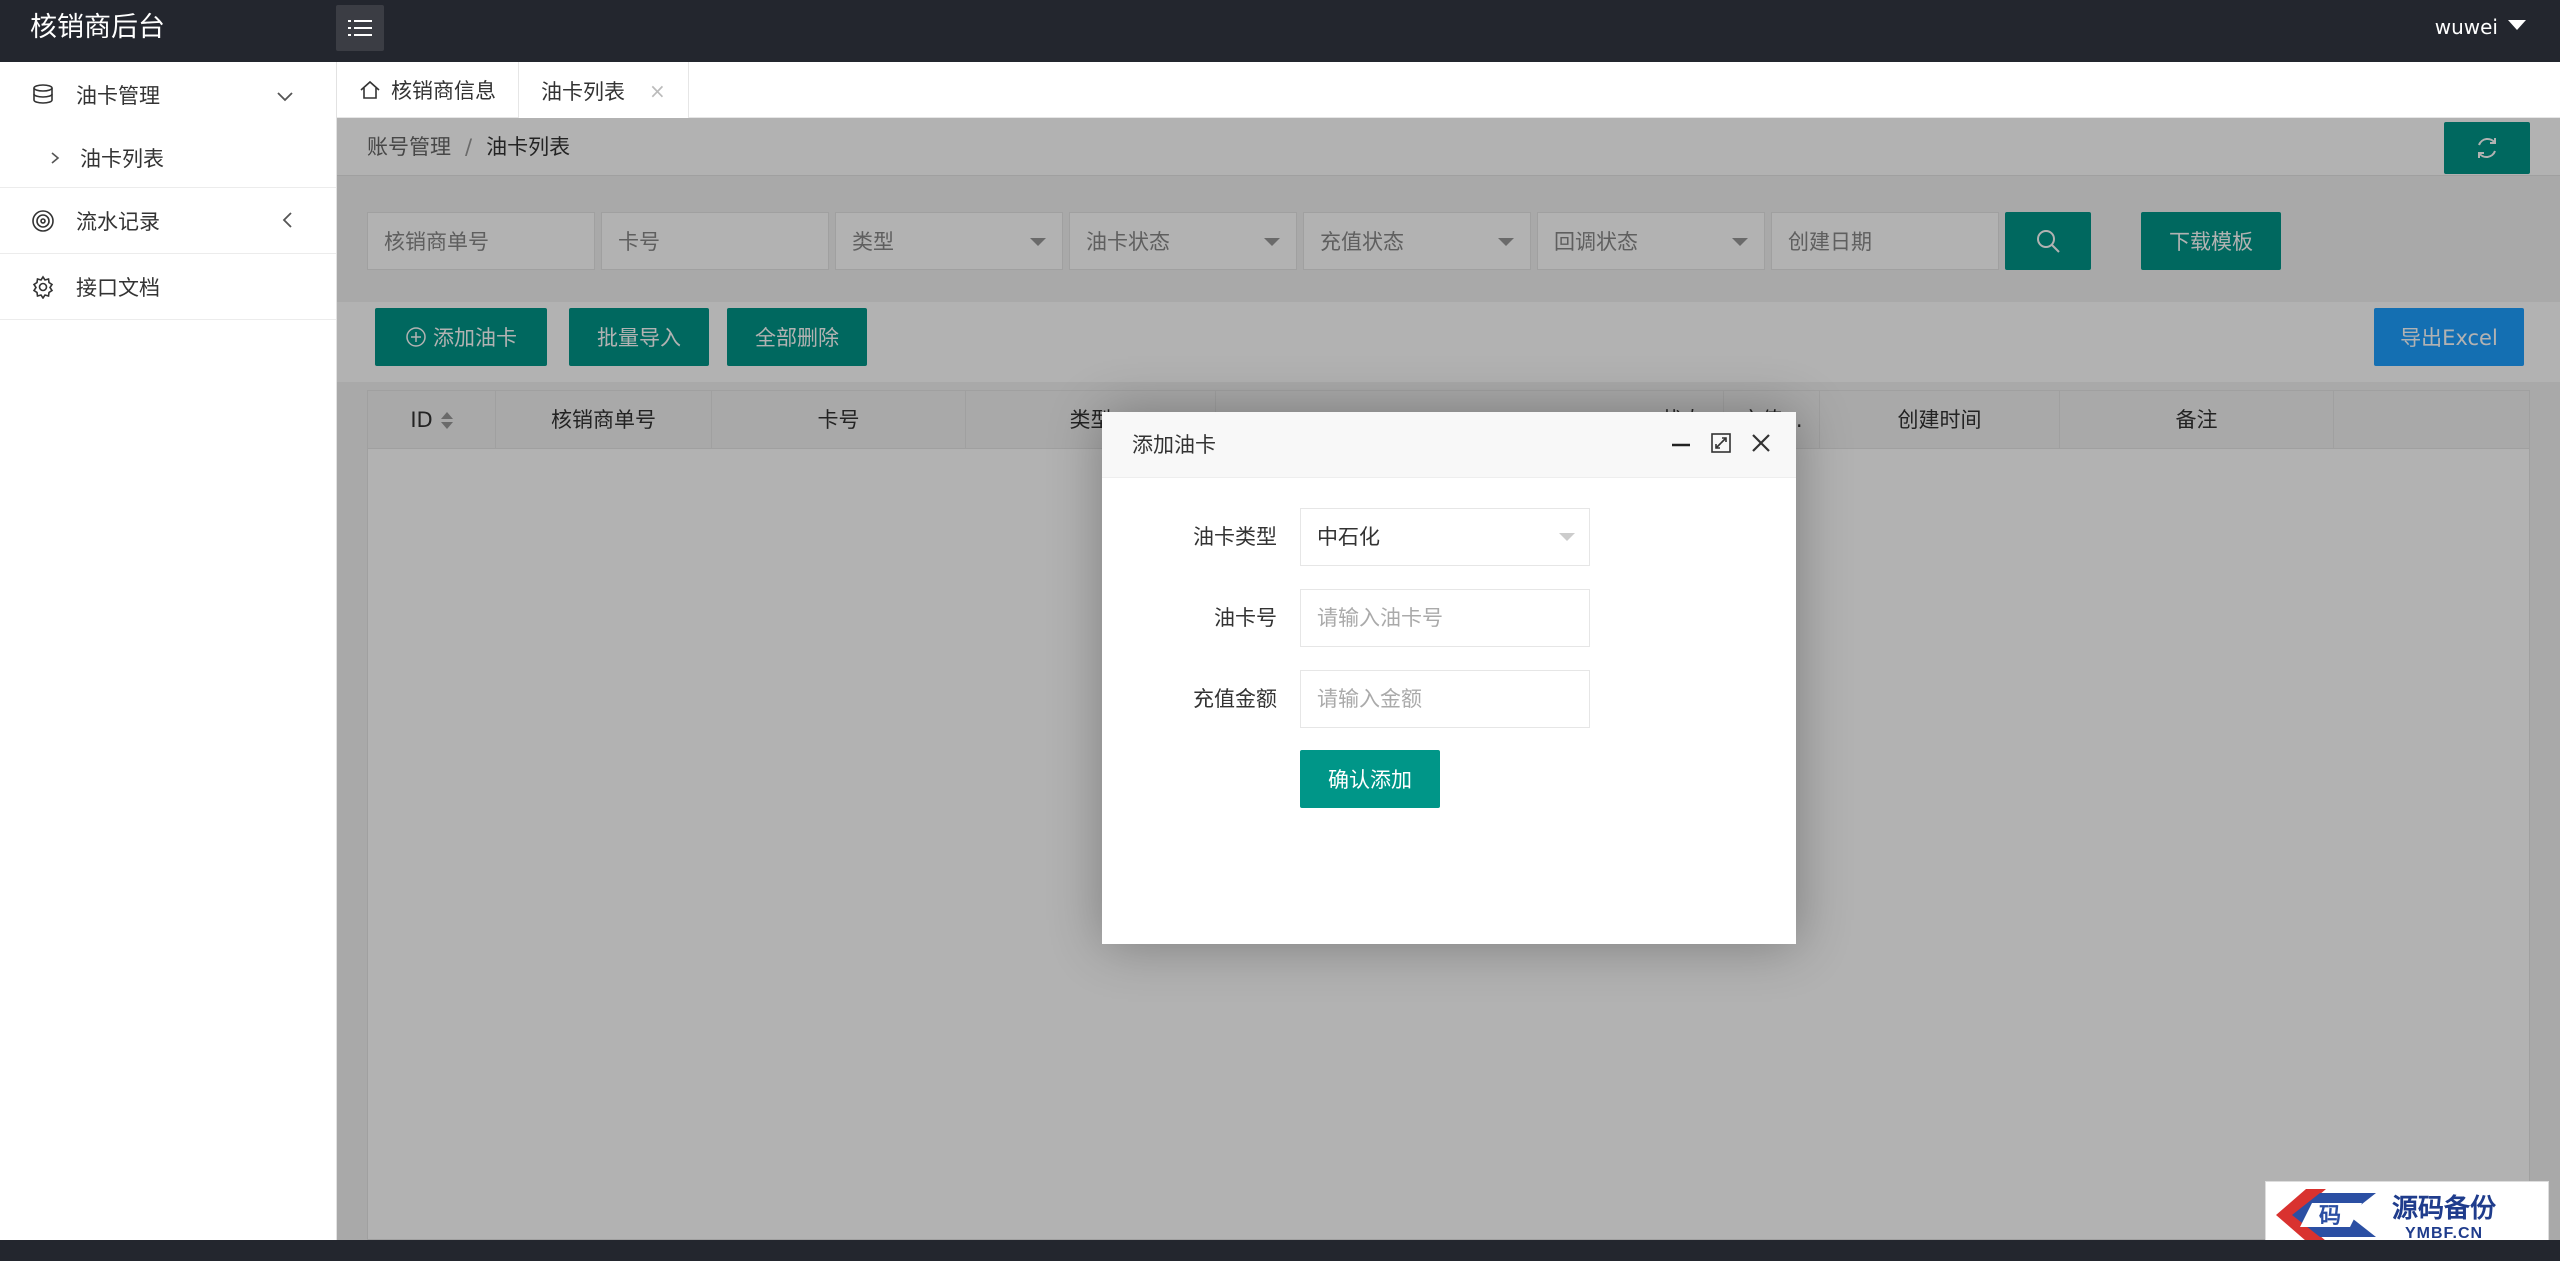  What do you see at coordinates (1448, 90) in the screenshot?
I see `tab-bar: 核销商信息 油卡列表 ×` at bounding box center [1448, 90].